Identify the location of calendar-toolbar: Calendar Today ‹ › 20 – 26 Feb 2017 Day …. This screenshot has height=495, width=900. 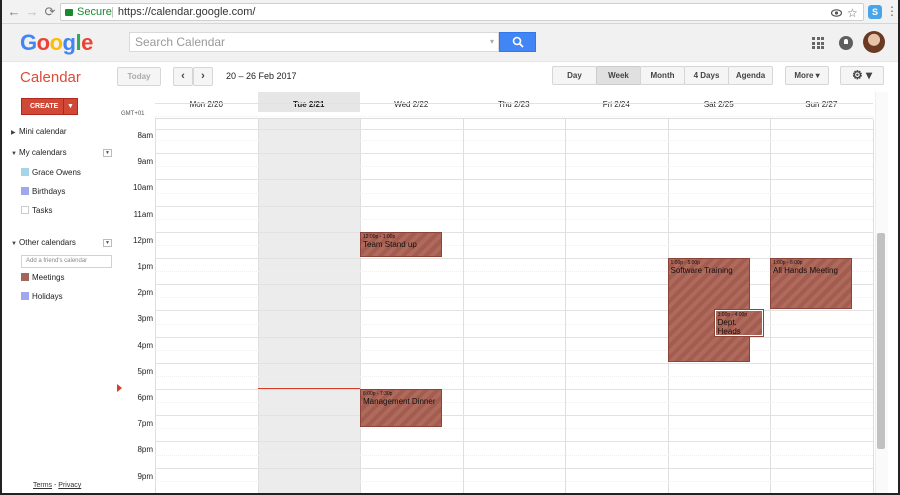
(450, 77).